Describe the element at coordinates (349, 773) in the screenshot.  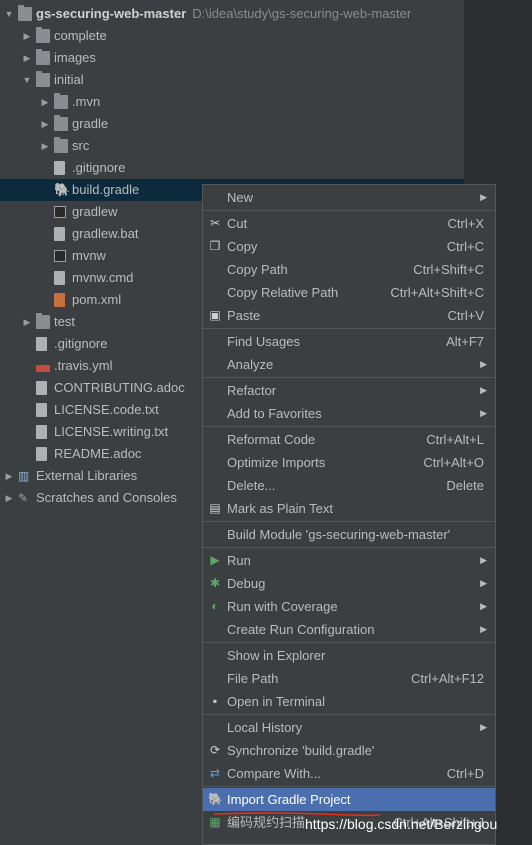
I see `menu-item-24: ⇄ Compare With... Ctrl+D` at that location.